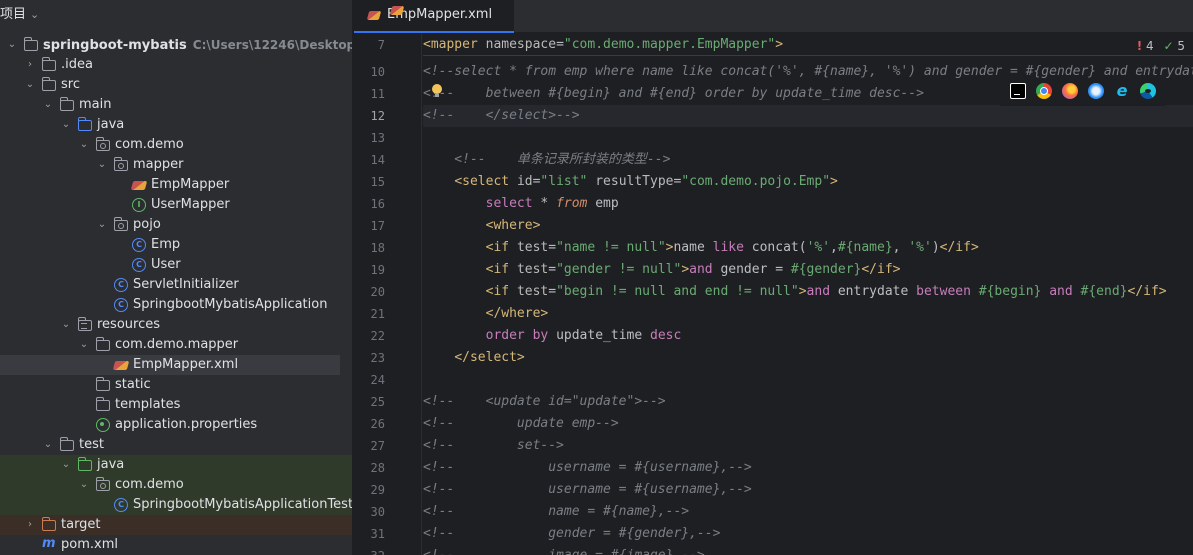  Describe the element at coordinates (1096, 91) in the screenshot. I see `safari-icon` at that location.